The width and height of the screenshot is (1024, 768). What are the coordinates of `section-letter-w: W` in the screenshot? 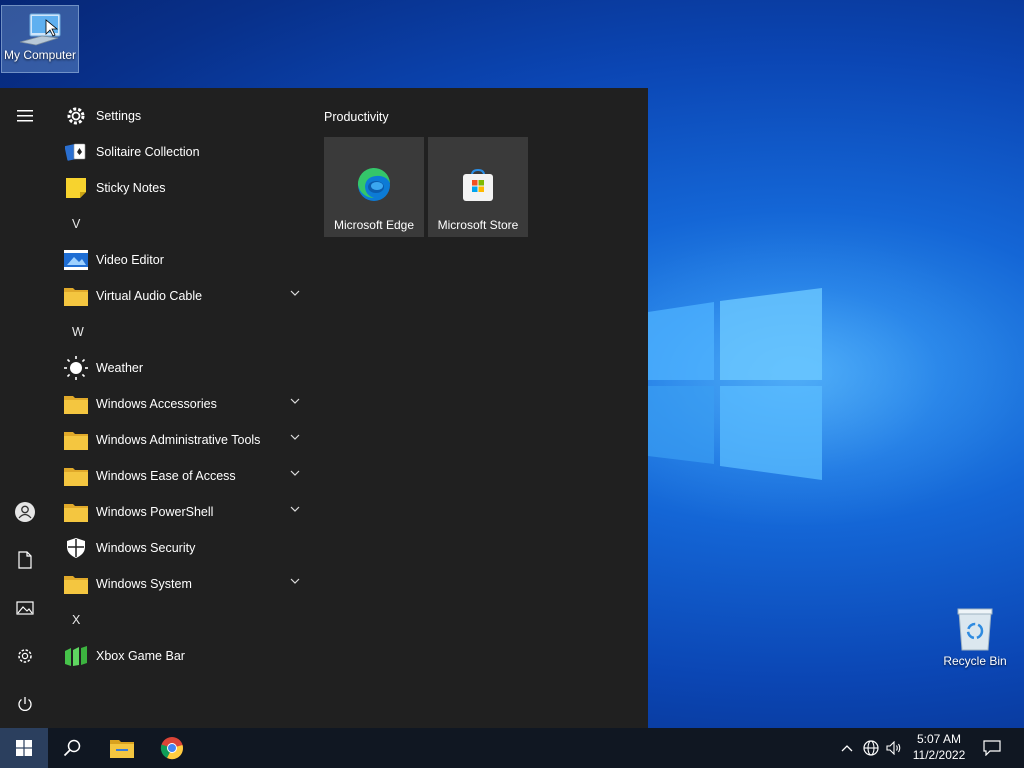 It's located at (183, 332).